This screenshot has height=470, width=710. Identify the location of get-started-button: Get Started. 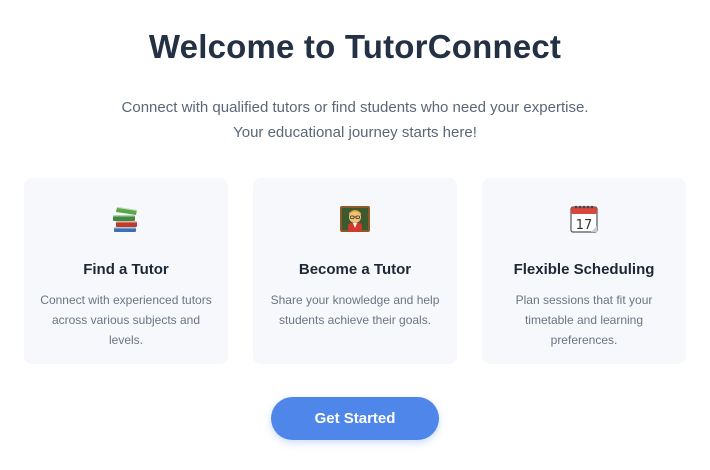
(355, 418).